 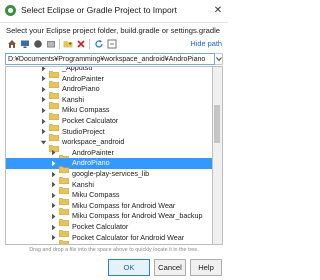 What do you see at coordinates (93, 142) in the screenshot?
I see `tree-row-label: workspace_android` at bounding box center [93, 142].